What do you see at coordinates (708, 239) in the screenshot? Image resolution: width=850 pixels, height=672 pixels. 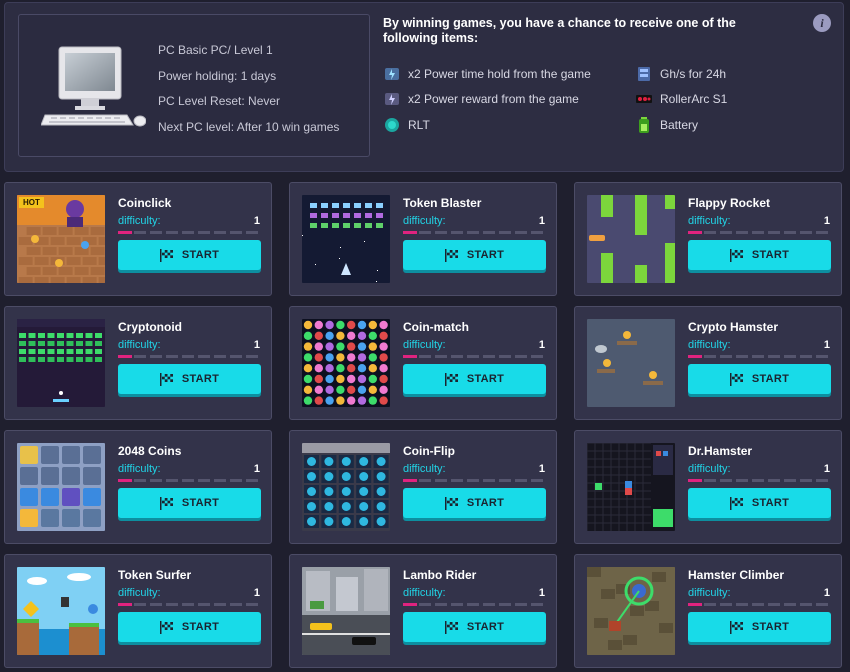 I see `game-card: Flappy Rocket difficulty: 1 START` at bounding box center [708, 239].